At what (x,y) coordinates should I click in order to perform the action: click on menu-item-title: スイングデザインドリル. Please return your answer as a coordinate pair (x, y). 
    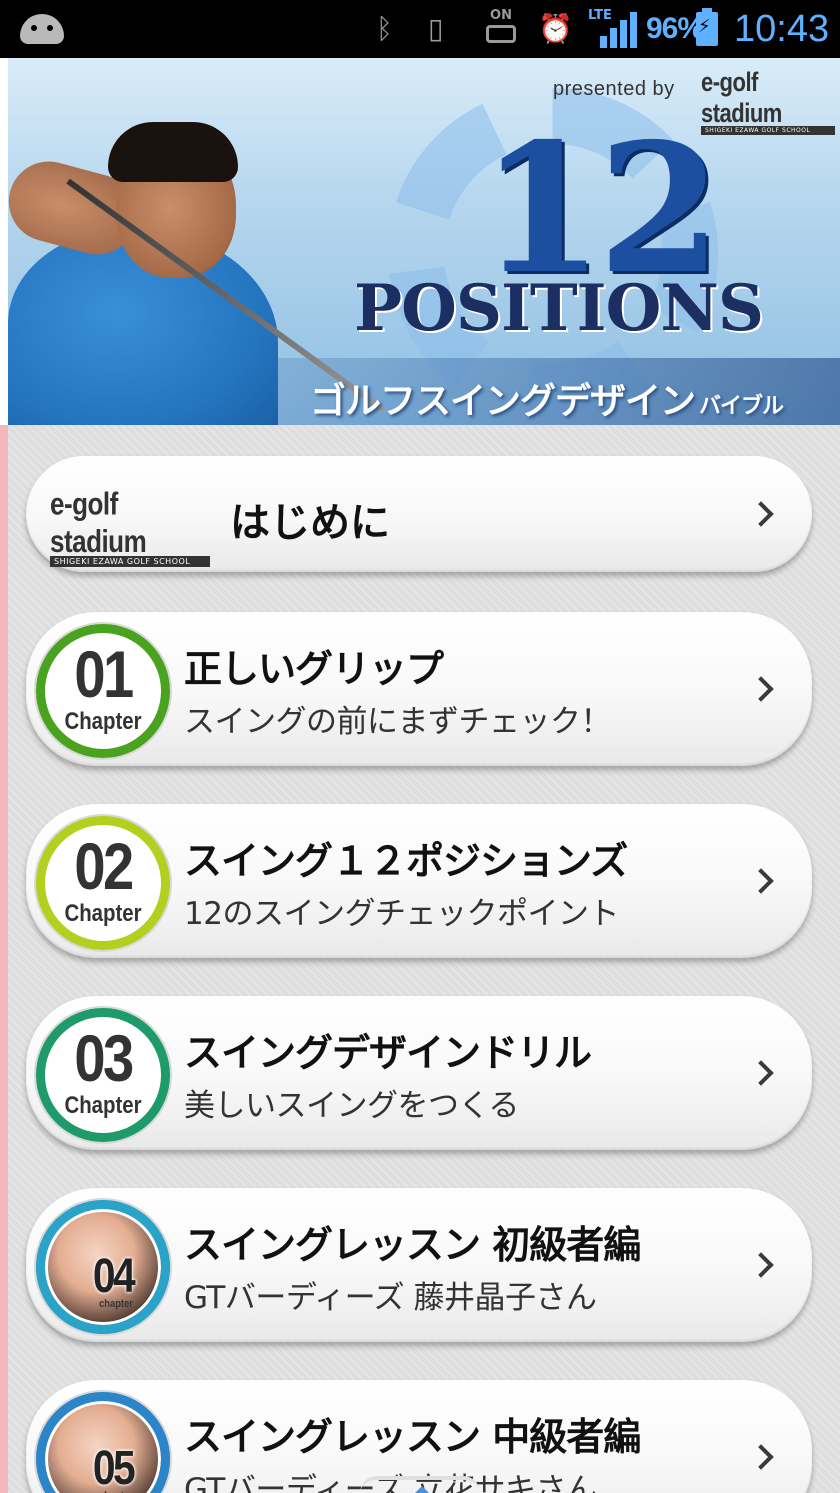
    Looking at the image, I should click on (388, 1053).